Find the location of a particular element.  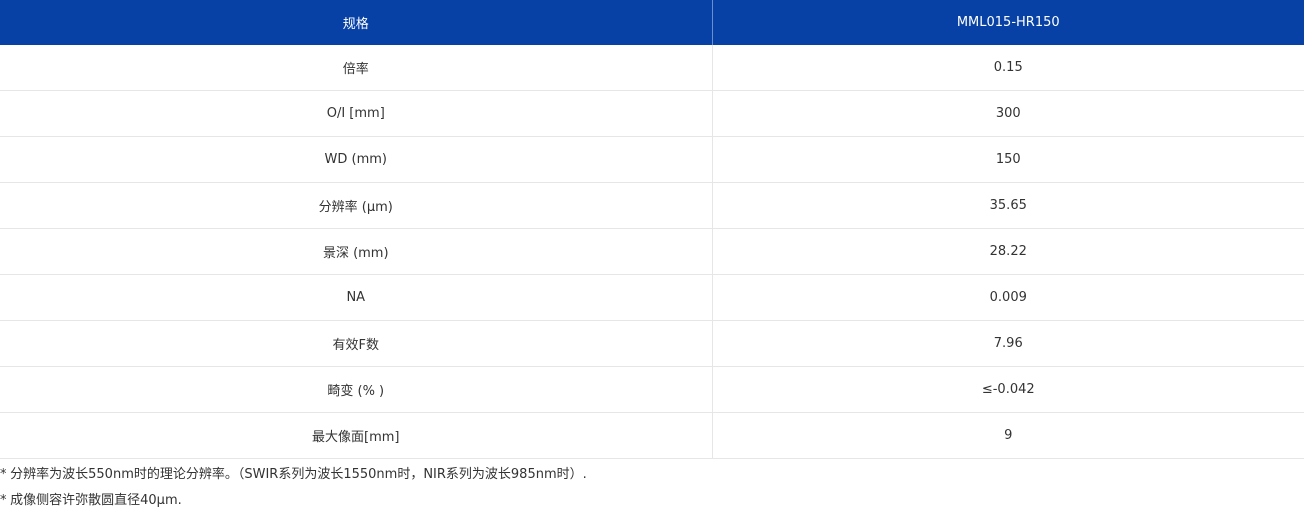

table-row: WD (mm) 150 is located at coordinates (652, 159).